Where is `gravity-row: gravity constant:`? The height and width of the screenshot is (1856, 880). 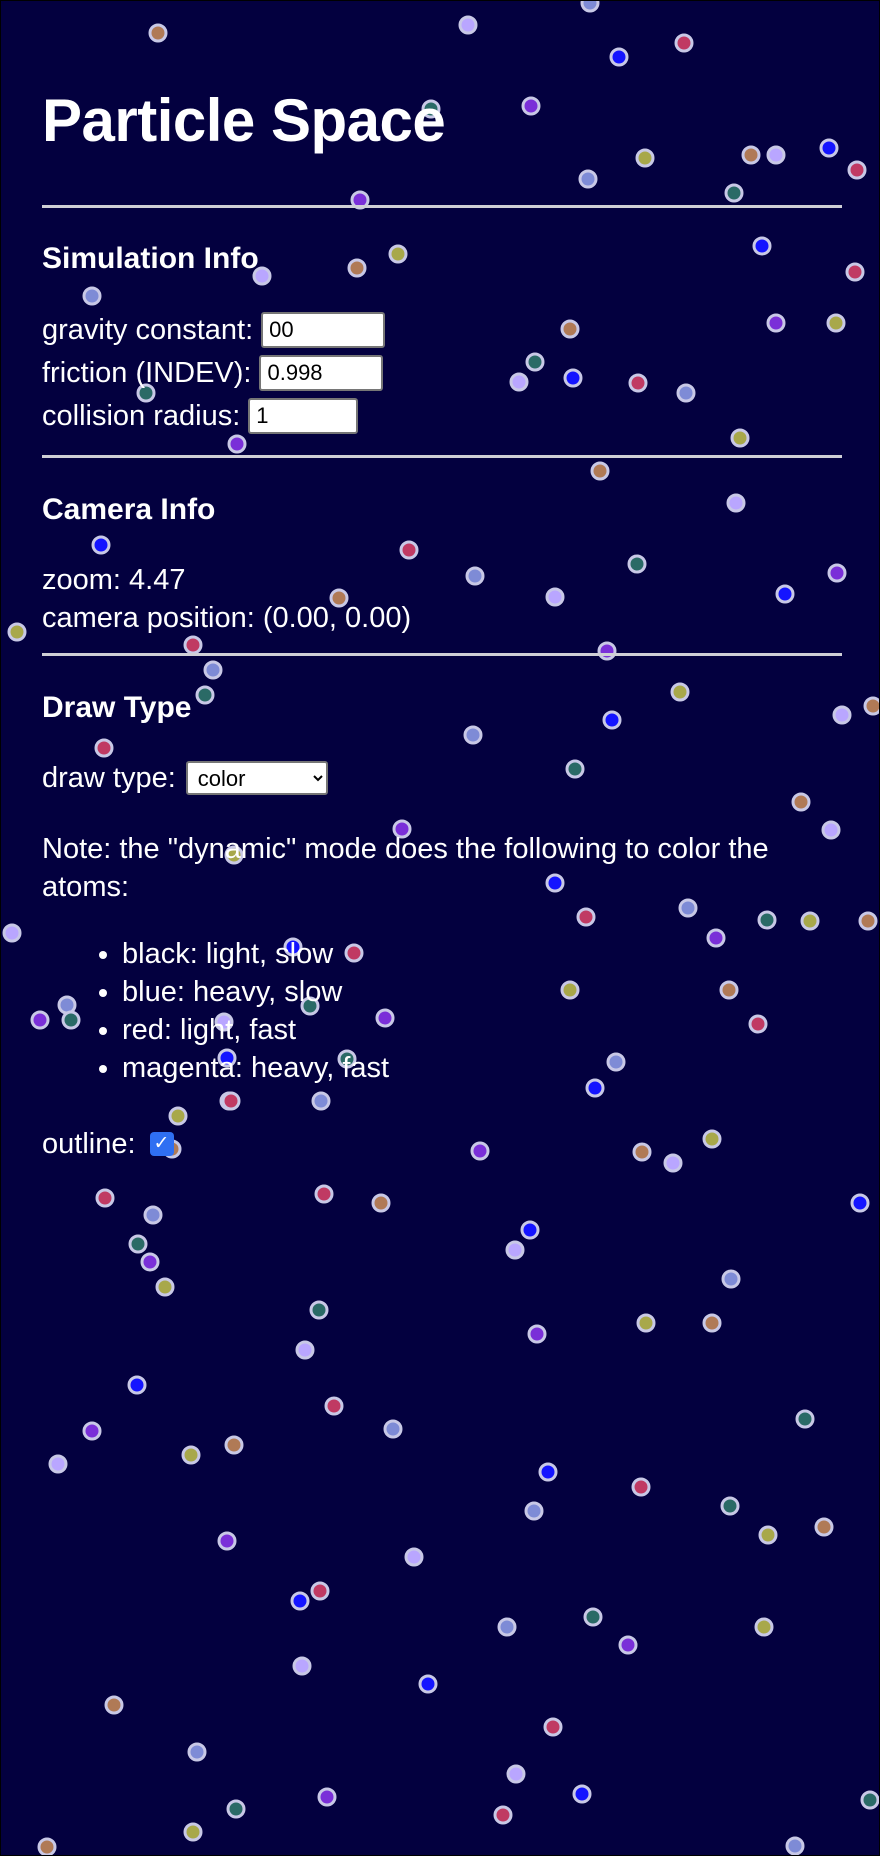
gravity-row: gravity constant: is located at coordinates (214, 330).